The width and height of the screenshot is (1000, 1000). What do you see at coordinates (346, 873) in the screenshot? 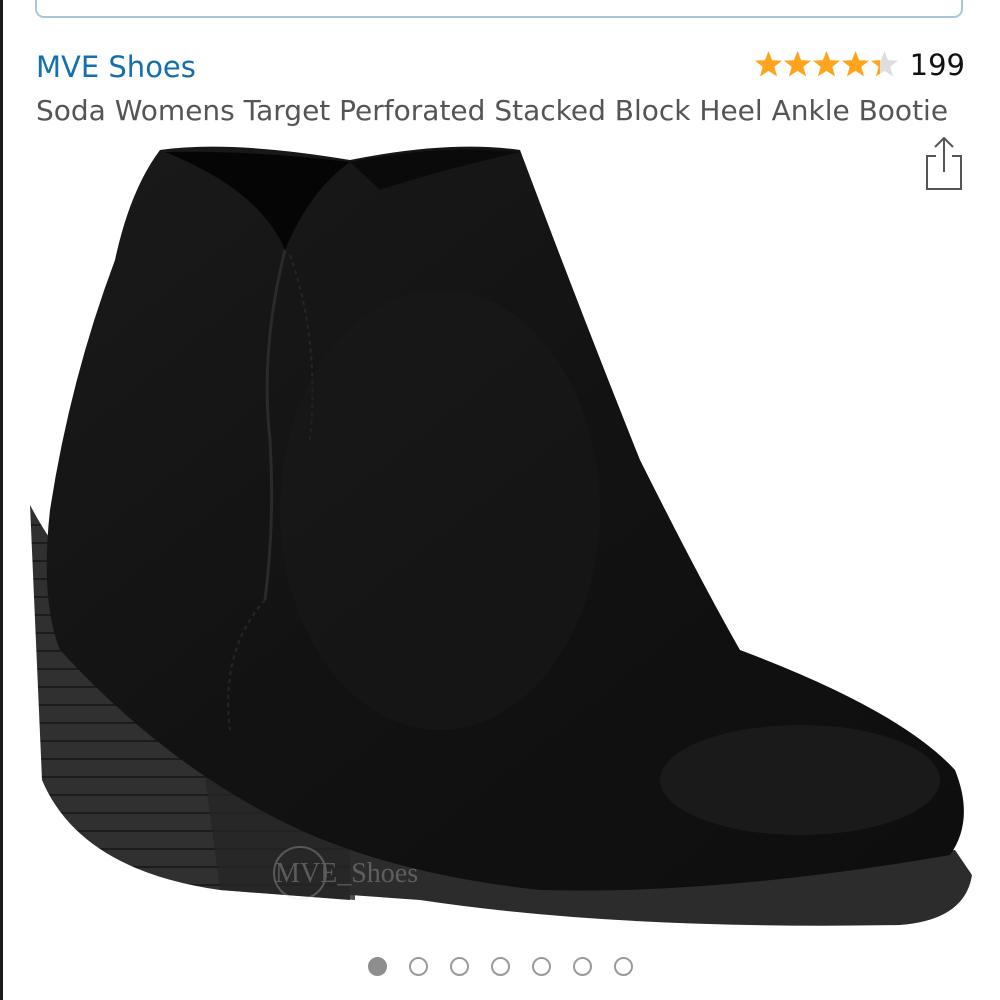
I see `watermark-text: MVE_Shoes` at bounding box center [346, 873].